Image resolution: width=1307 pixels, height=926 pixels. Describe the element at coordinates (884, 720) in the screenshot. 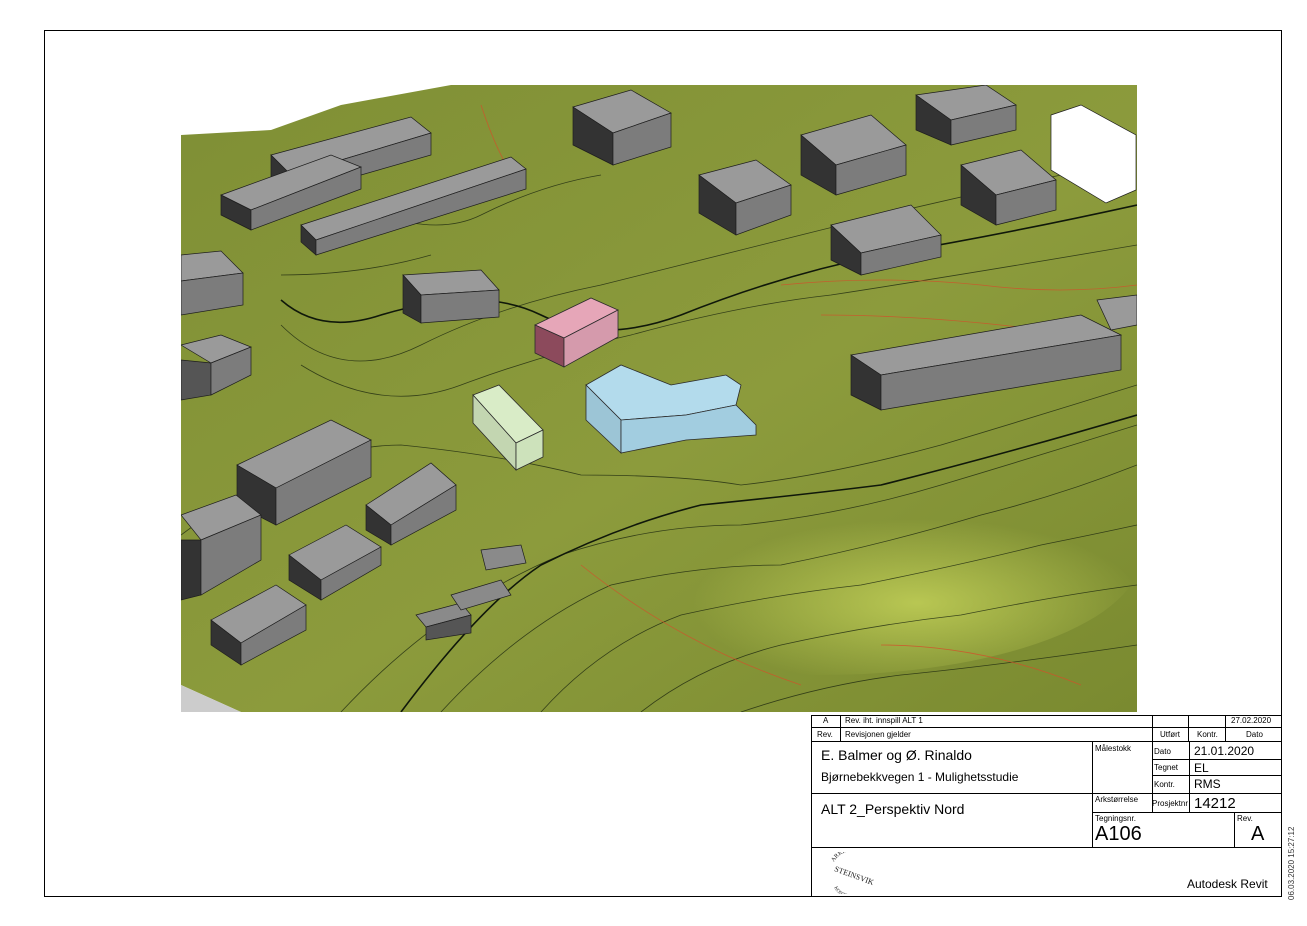

I see `rev-description: Rev. iht. innspill ALT 1` at that location.